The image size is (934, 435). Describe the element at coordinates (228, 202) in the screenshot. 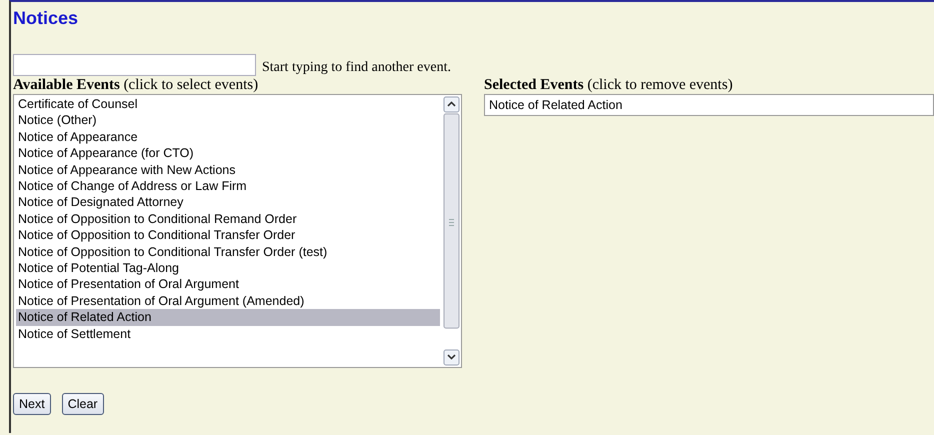

I see `list-item: Notice of Designated Attorney` at that location.